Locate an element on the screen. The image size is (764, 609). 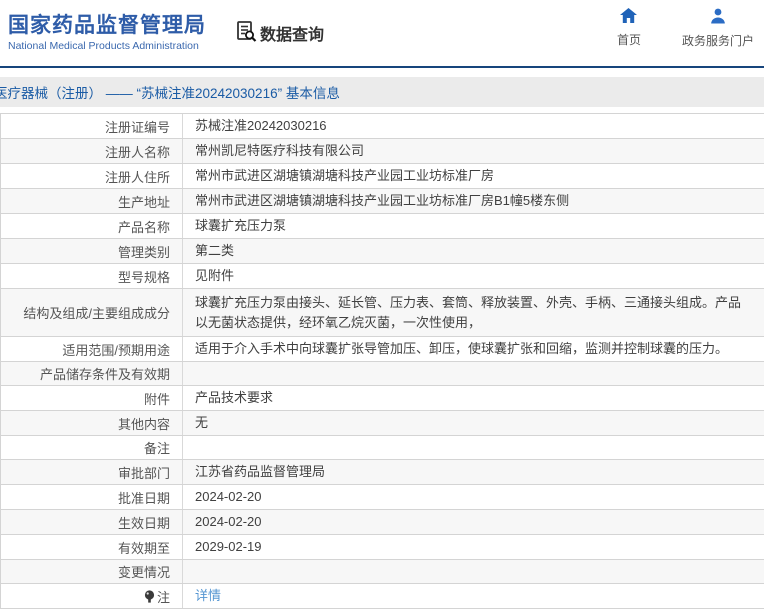
row-label-text: 注册人住所 is located at coordinates (137, 177).